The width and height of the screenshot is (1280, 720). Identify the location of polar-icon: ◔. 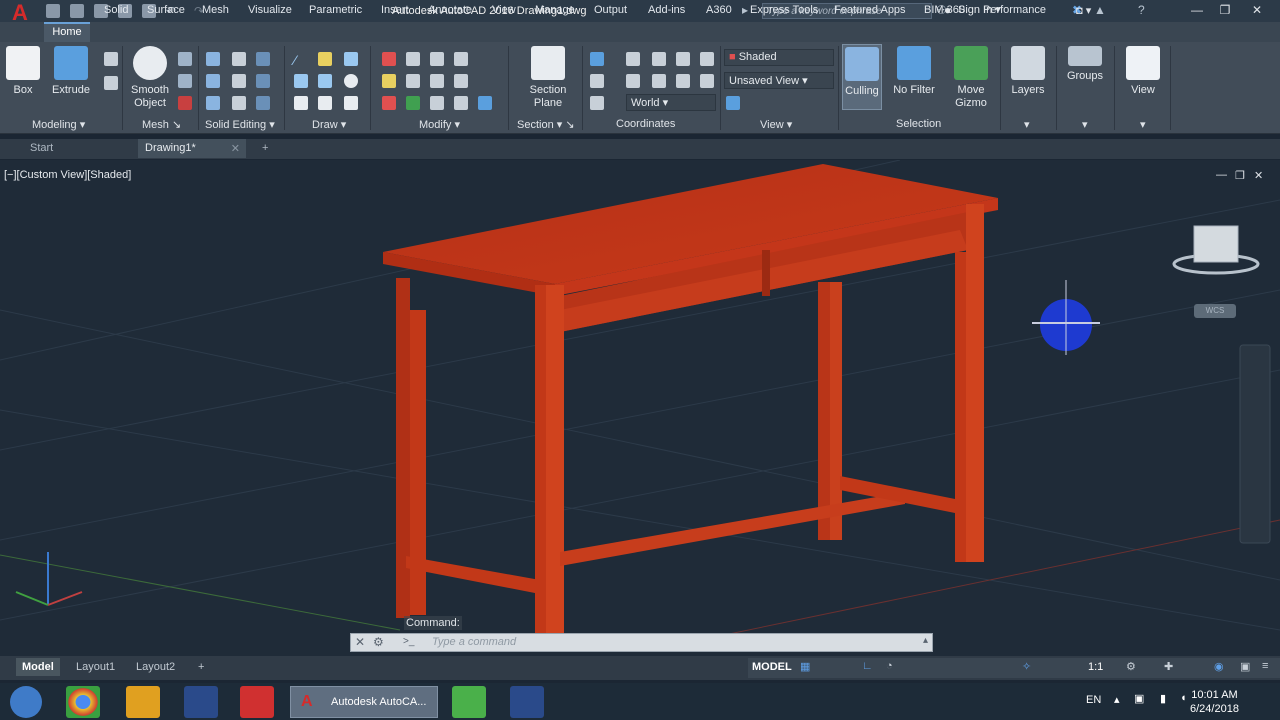
(889, 666).